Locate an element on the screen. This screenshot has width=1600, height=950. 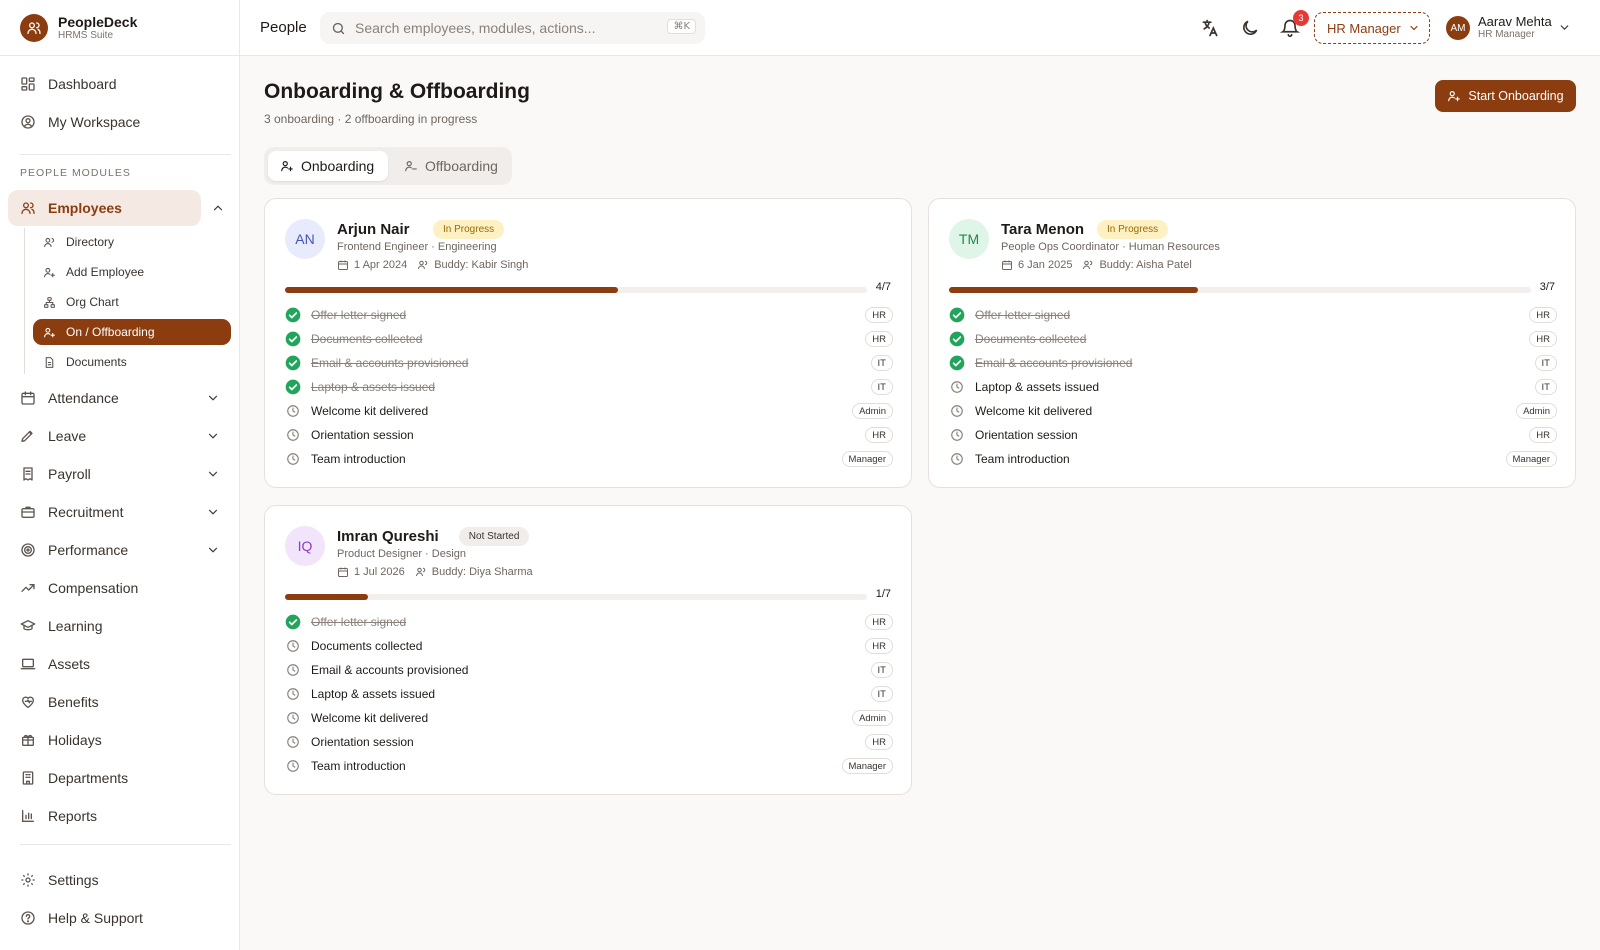
calendar-icon is located at coordinates (343, 265).